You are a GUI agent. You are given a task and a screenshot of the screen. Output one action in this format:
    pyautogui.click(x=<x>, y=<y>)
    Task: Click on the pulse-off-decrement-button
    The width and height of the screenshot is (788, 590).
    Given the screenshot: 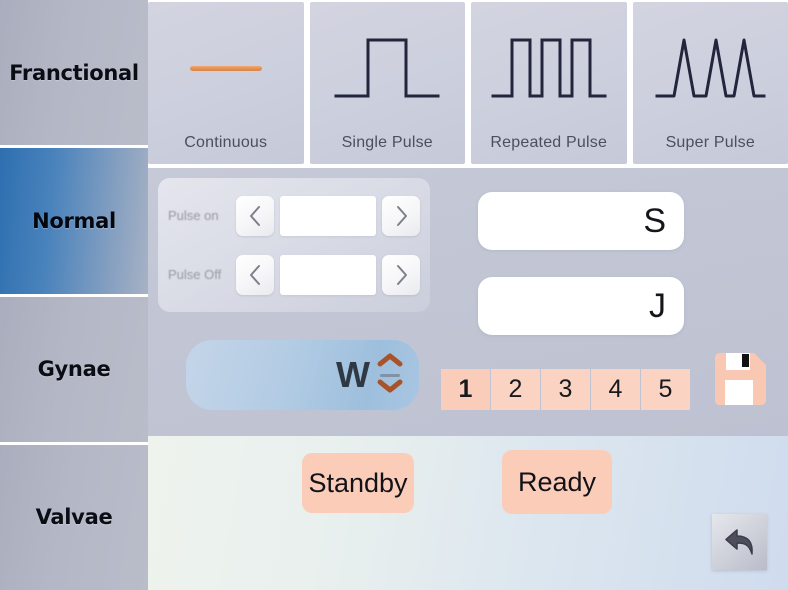 What is the action you would take?
    pyautogui.click(x=255, y=274)
    